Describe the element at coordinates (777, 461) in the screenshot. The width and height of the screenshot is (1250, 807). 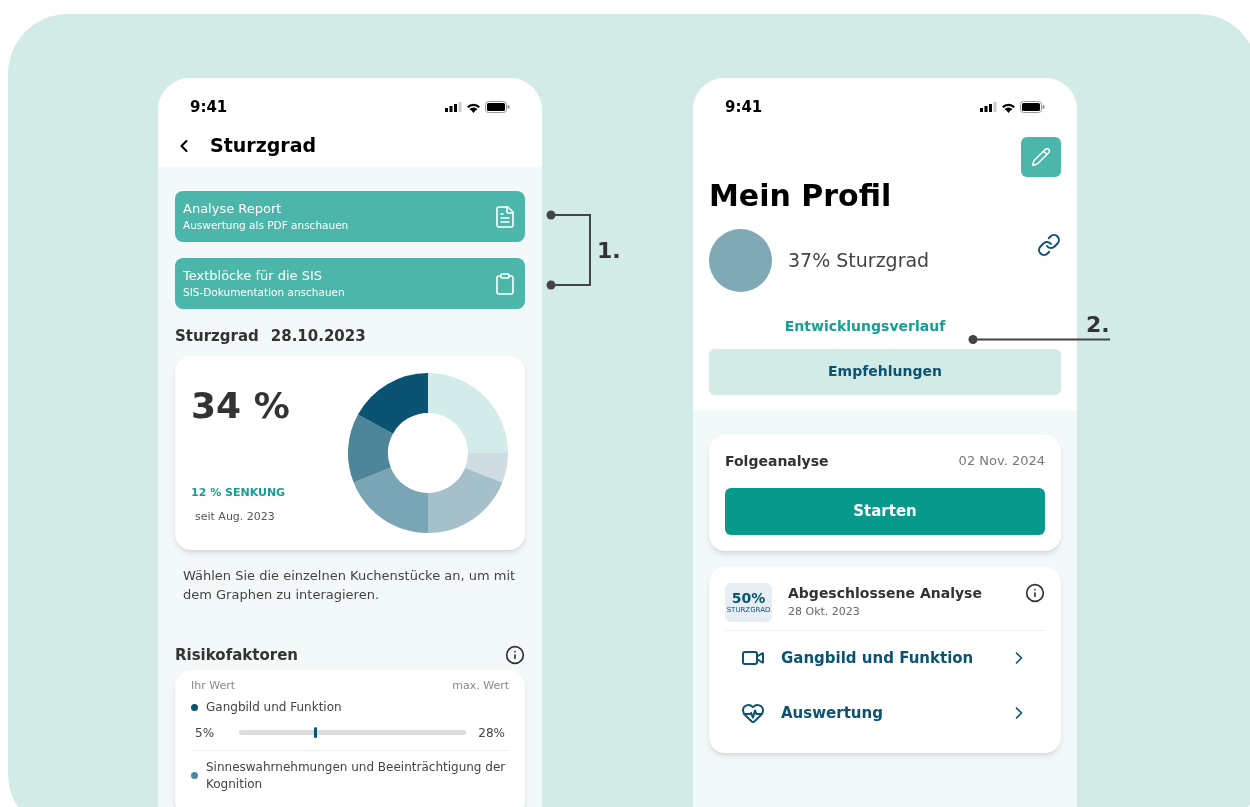
I see `card-title: Folgeanalyse` at that location.